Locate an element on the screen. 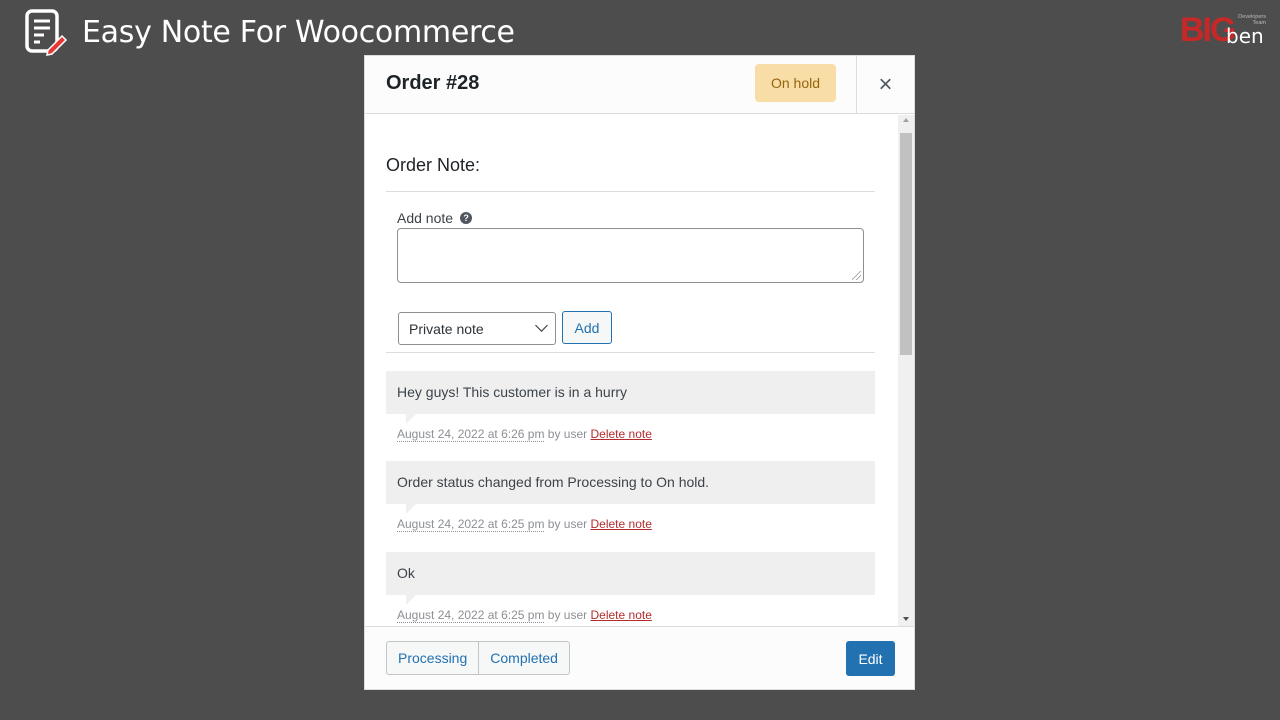 The width and height of the screenshot is (1280, 720). modal-footer: Processing Completed Edit is located at coordinates (639, 657).